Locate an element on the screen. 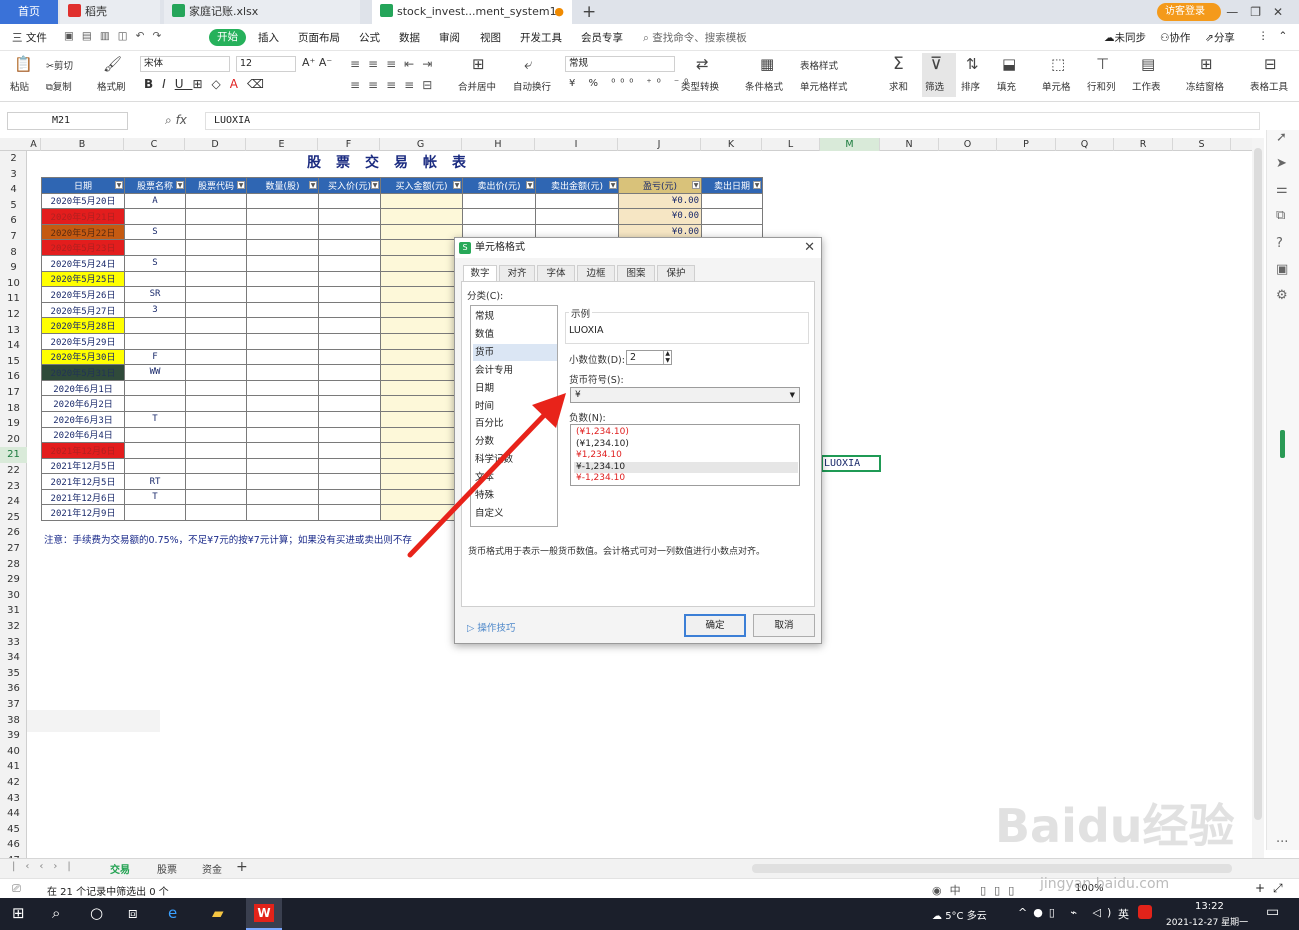 Image resolution: width=1299 pixels, height=930 pixels. column-header: B is located at coordinates (82, 144).